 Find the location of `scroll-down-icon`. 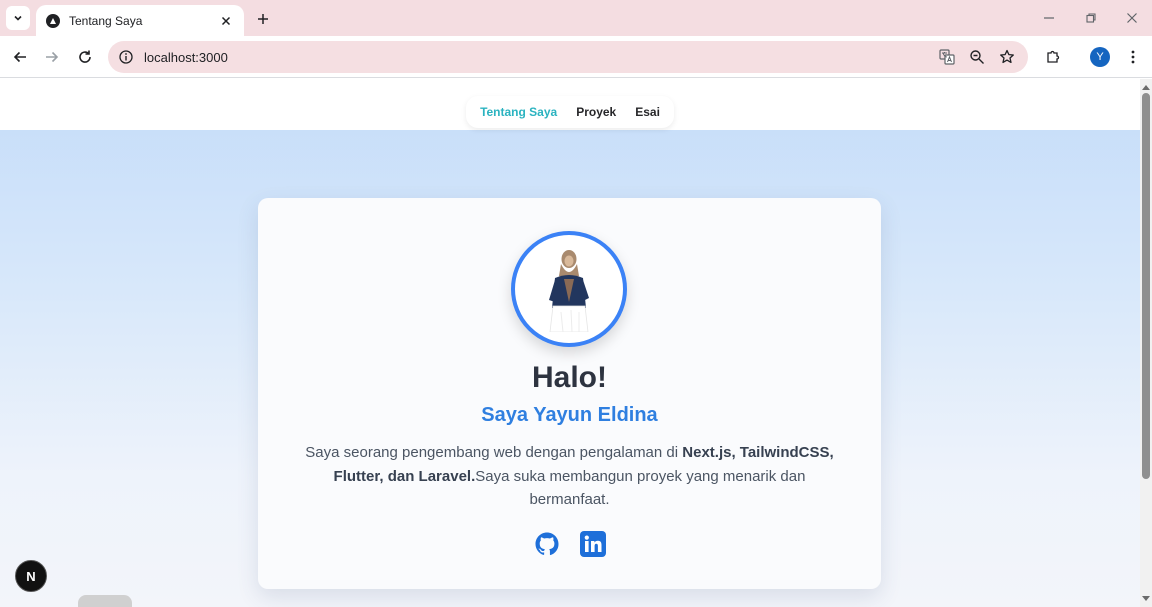

scroll-down-icon is located at coordinates (1146, 599).